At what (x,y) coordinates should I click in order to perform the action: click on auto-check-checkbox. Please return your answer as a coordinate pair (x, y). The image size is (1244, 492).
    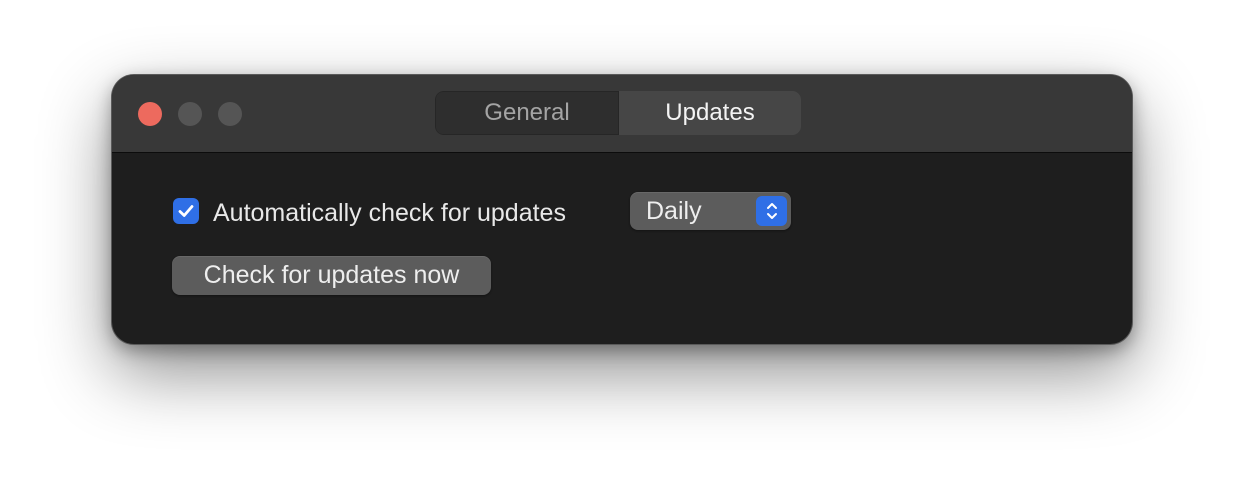
    Looking at the image, I should click on (186, 211).